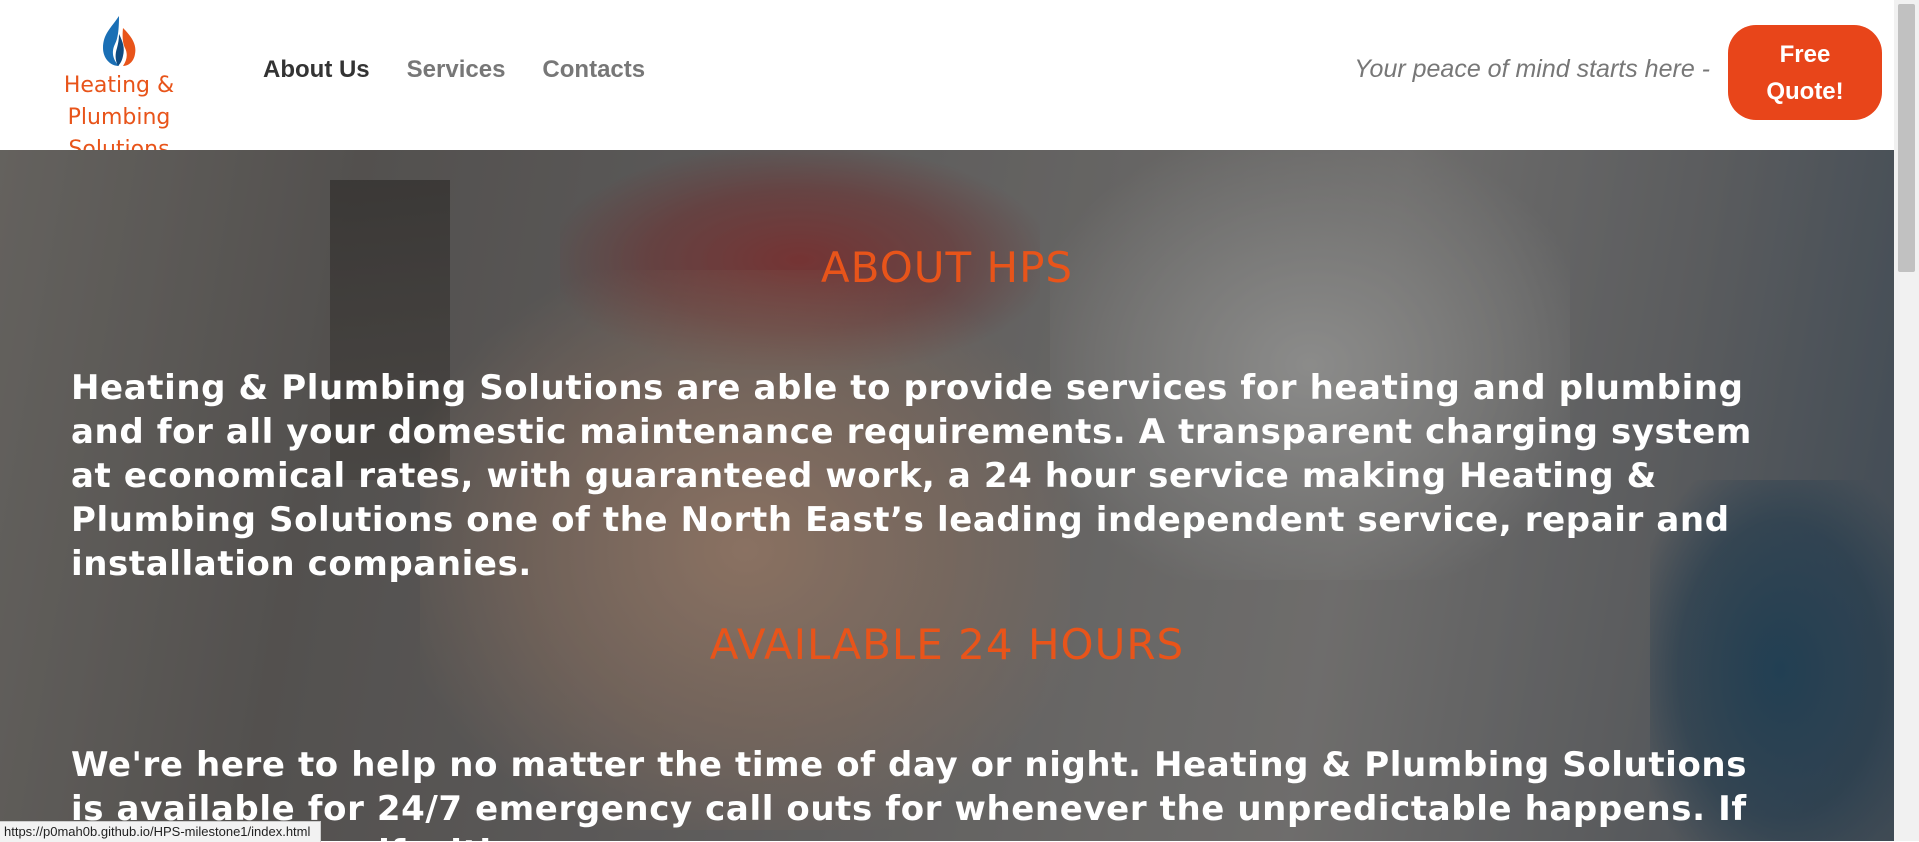 This screenshot has width=1919, height=842. What do you see at coordinates (1906, 138) in the screenshot?
I see `scrollbar-thumb` at bounding box center [1906, 138].